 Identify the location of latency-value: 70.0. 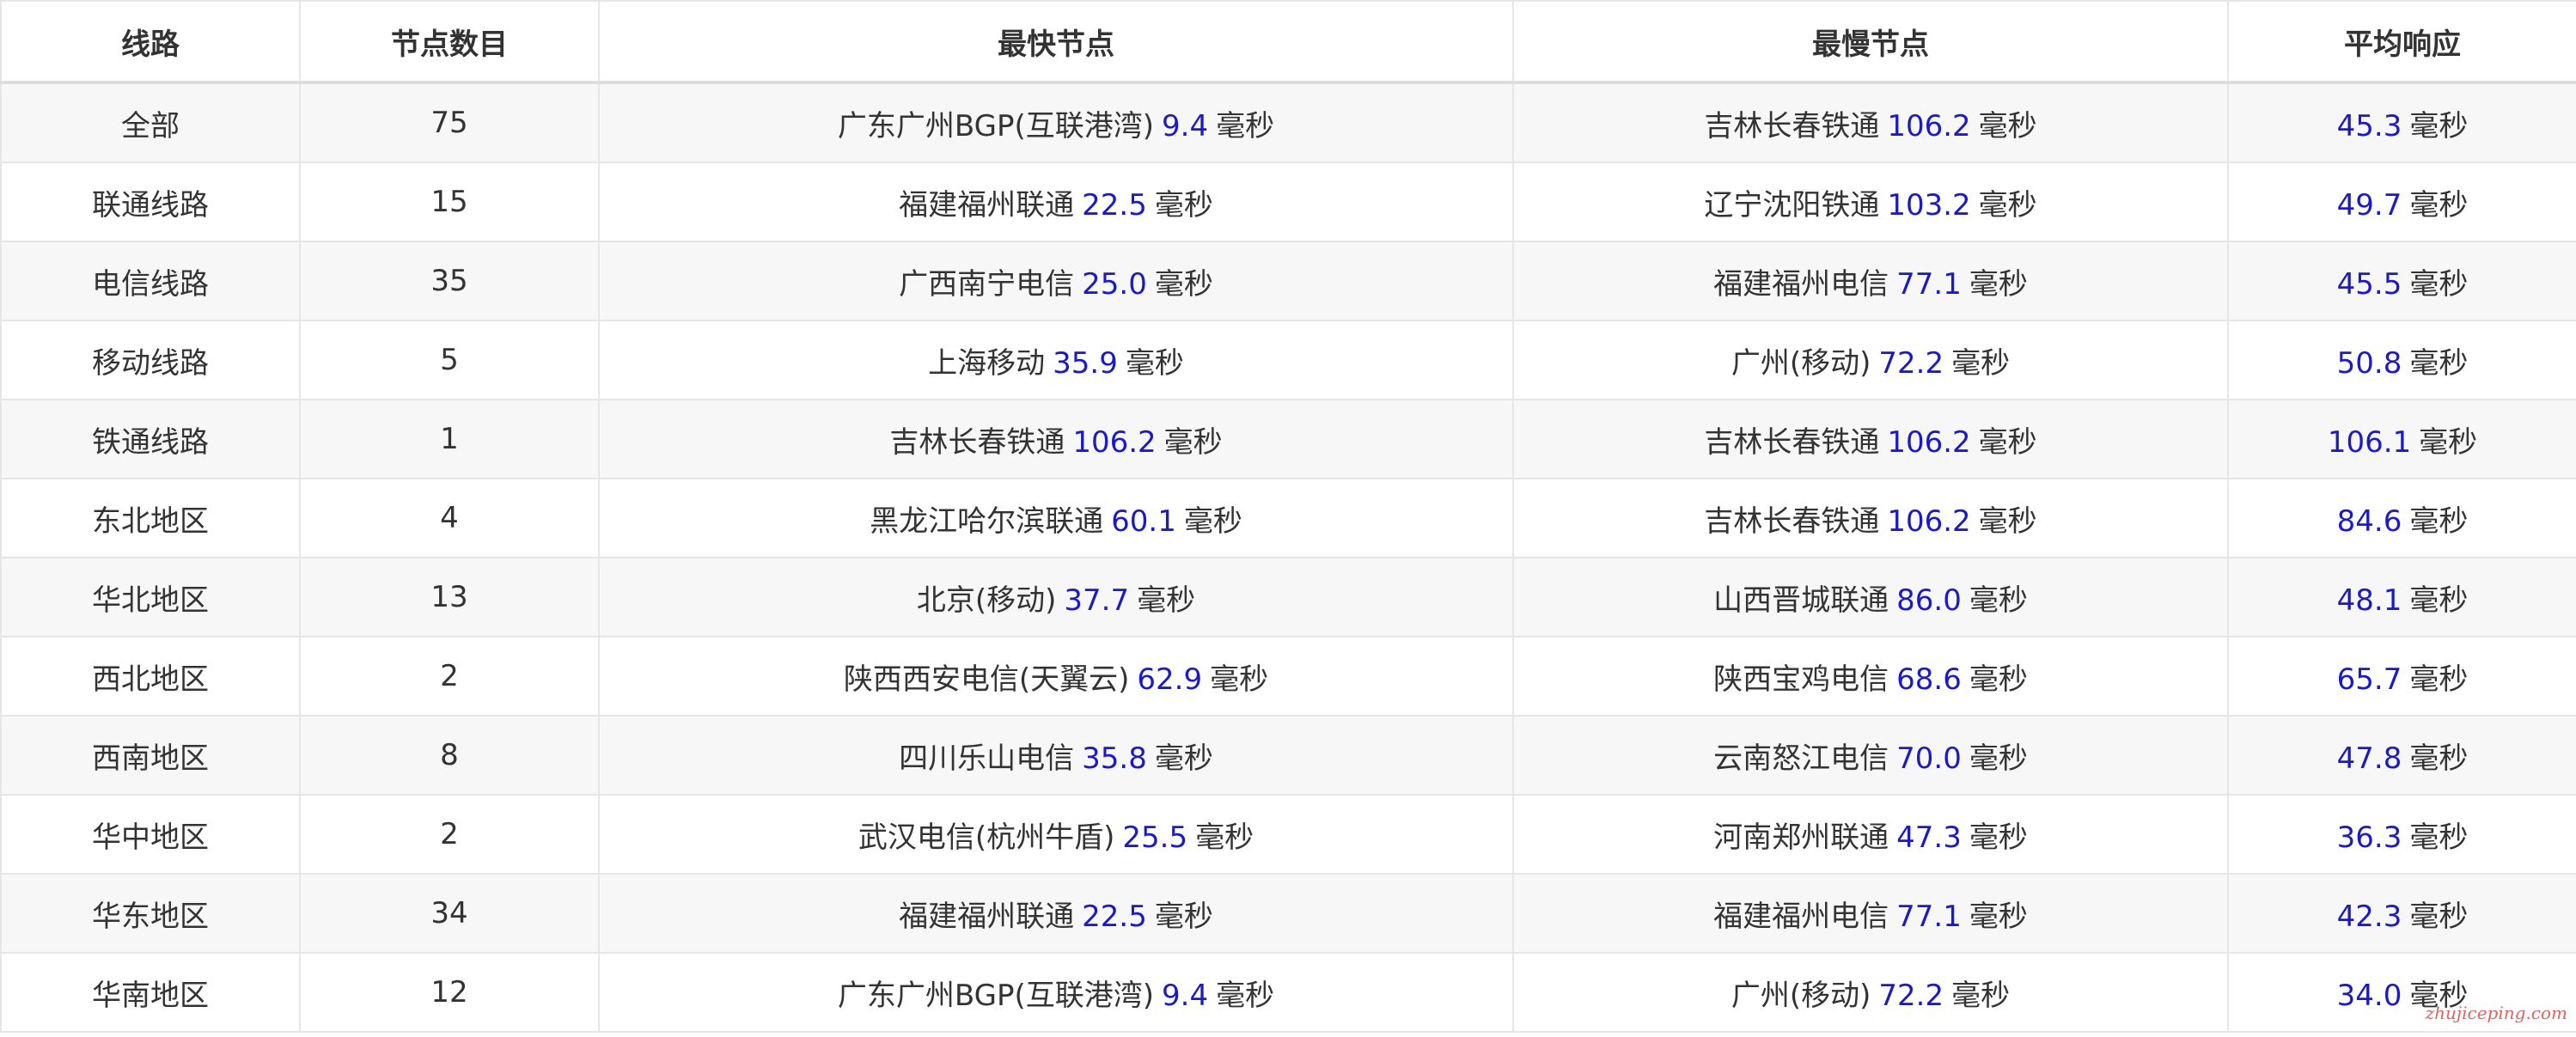
(1929, 758).